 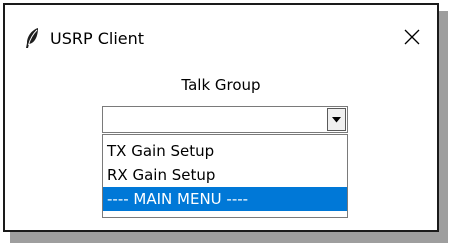 I want to click on dropdown-option-tx-gain-setup: TX Gain Setup, so click(x=225, y=151).